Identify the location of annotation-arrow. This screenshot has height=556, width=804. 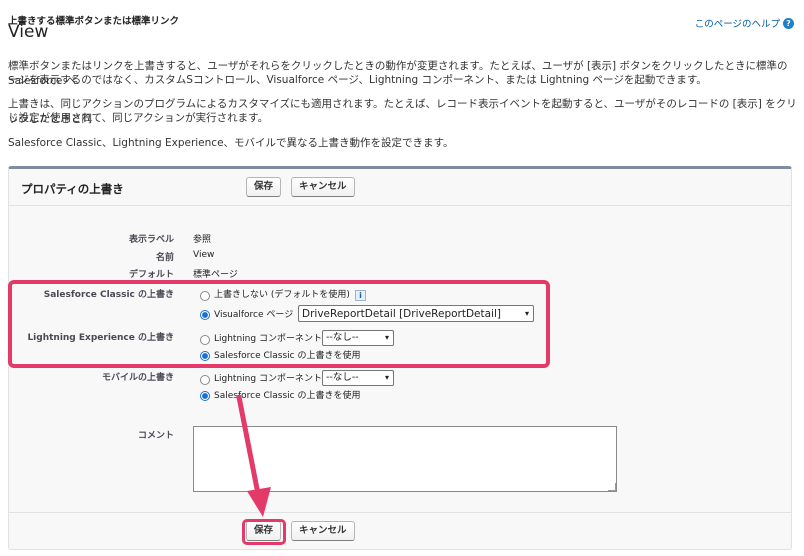
(253, 456).